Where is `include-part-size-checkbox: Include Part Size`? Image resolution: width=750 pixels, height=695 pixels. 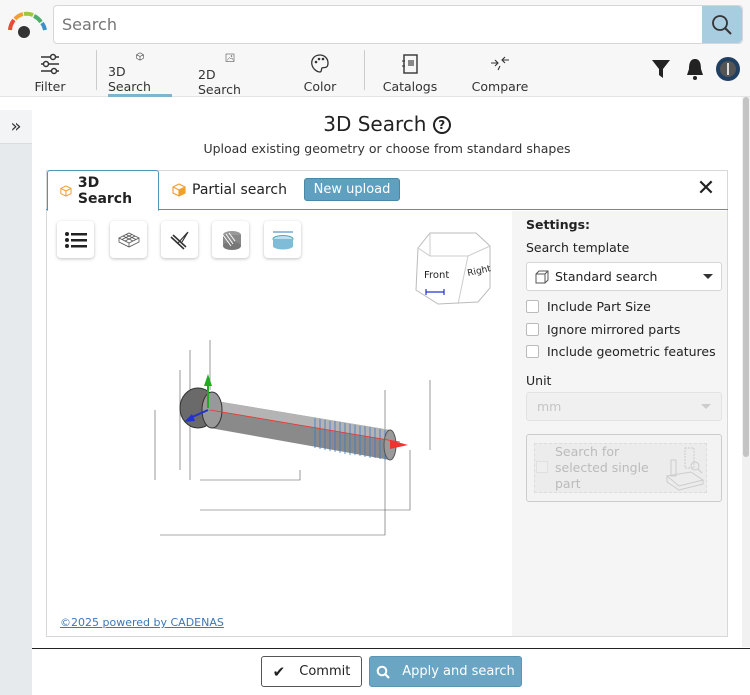
include-part-size-checkbox: Include Part Size is located at coordinates (588, 306).